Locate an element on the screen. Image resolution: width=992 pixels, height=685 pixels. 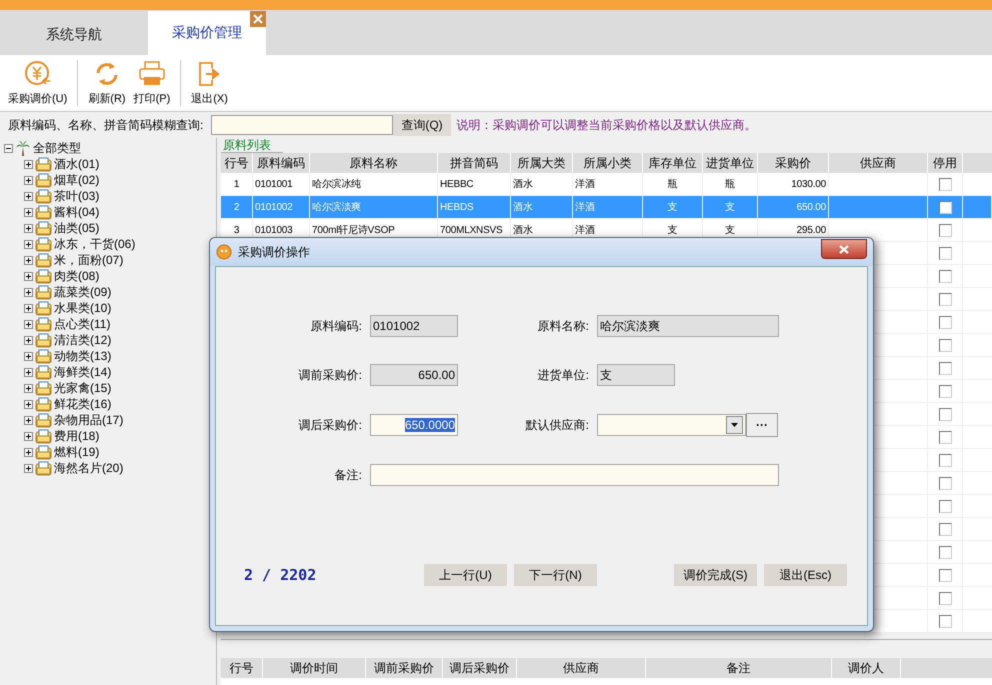
tab: 采购价管理 is located at coordinates (207, 33).